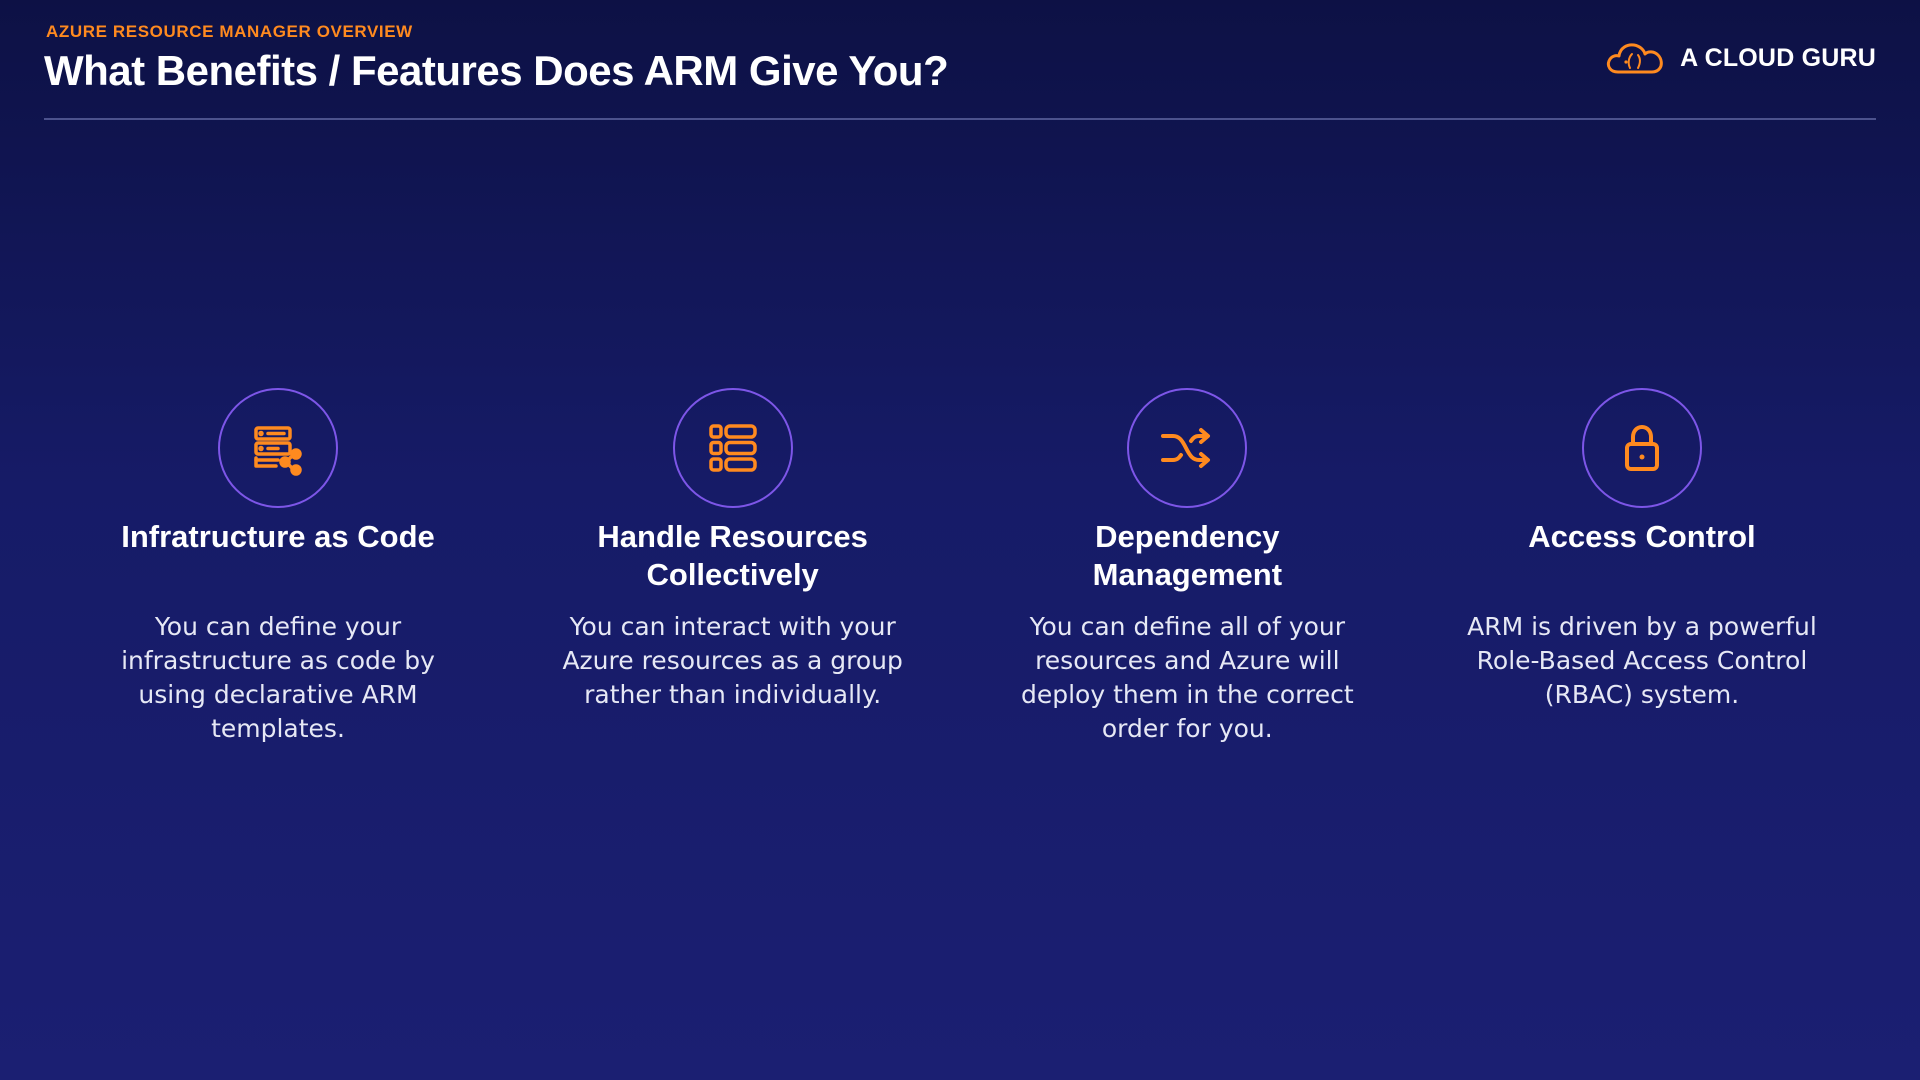 This screenshot has width=1920, height=1080. What do you see at coordinates (1187, 555) in the screenshot?
I see `feature-title: Dependency Management` at bounding box center [1187, 555].